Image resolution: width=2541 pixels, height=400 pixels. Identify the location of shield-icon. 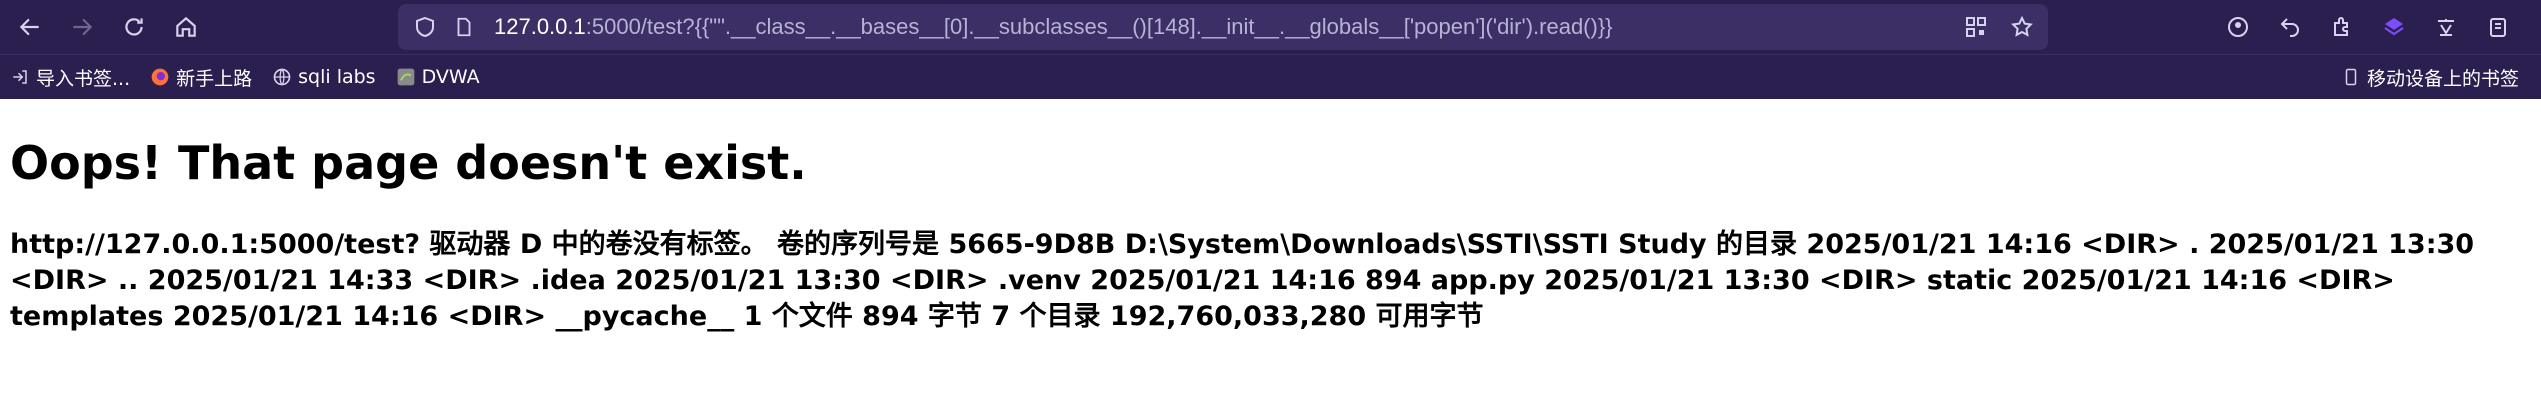
(425, 27).